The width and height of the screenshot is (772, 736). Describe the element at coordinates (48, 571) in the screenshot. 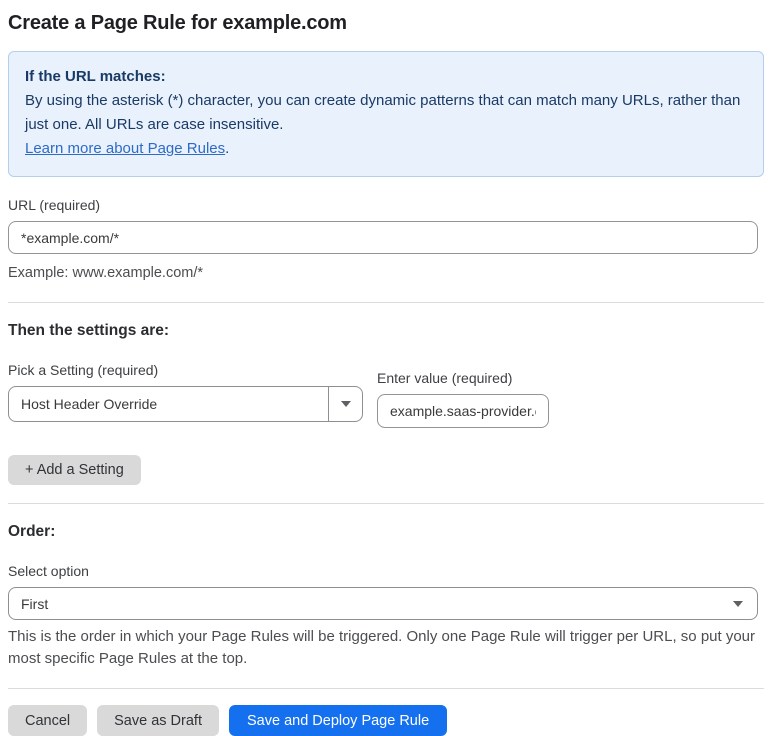

I see `order-select-label: Select option` at that location.